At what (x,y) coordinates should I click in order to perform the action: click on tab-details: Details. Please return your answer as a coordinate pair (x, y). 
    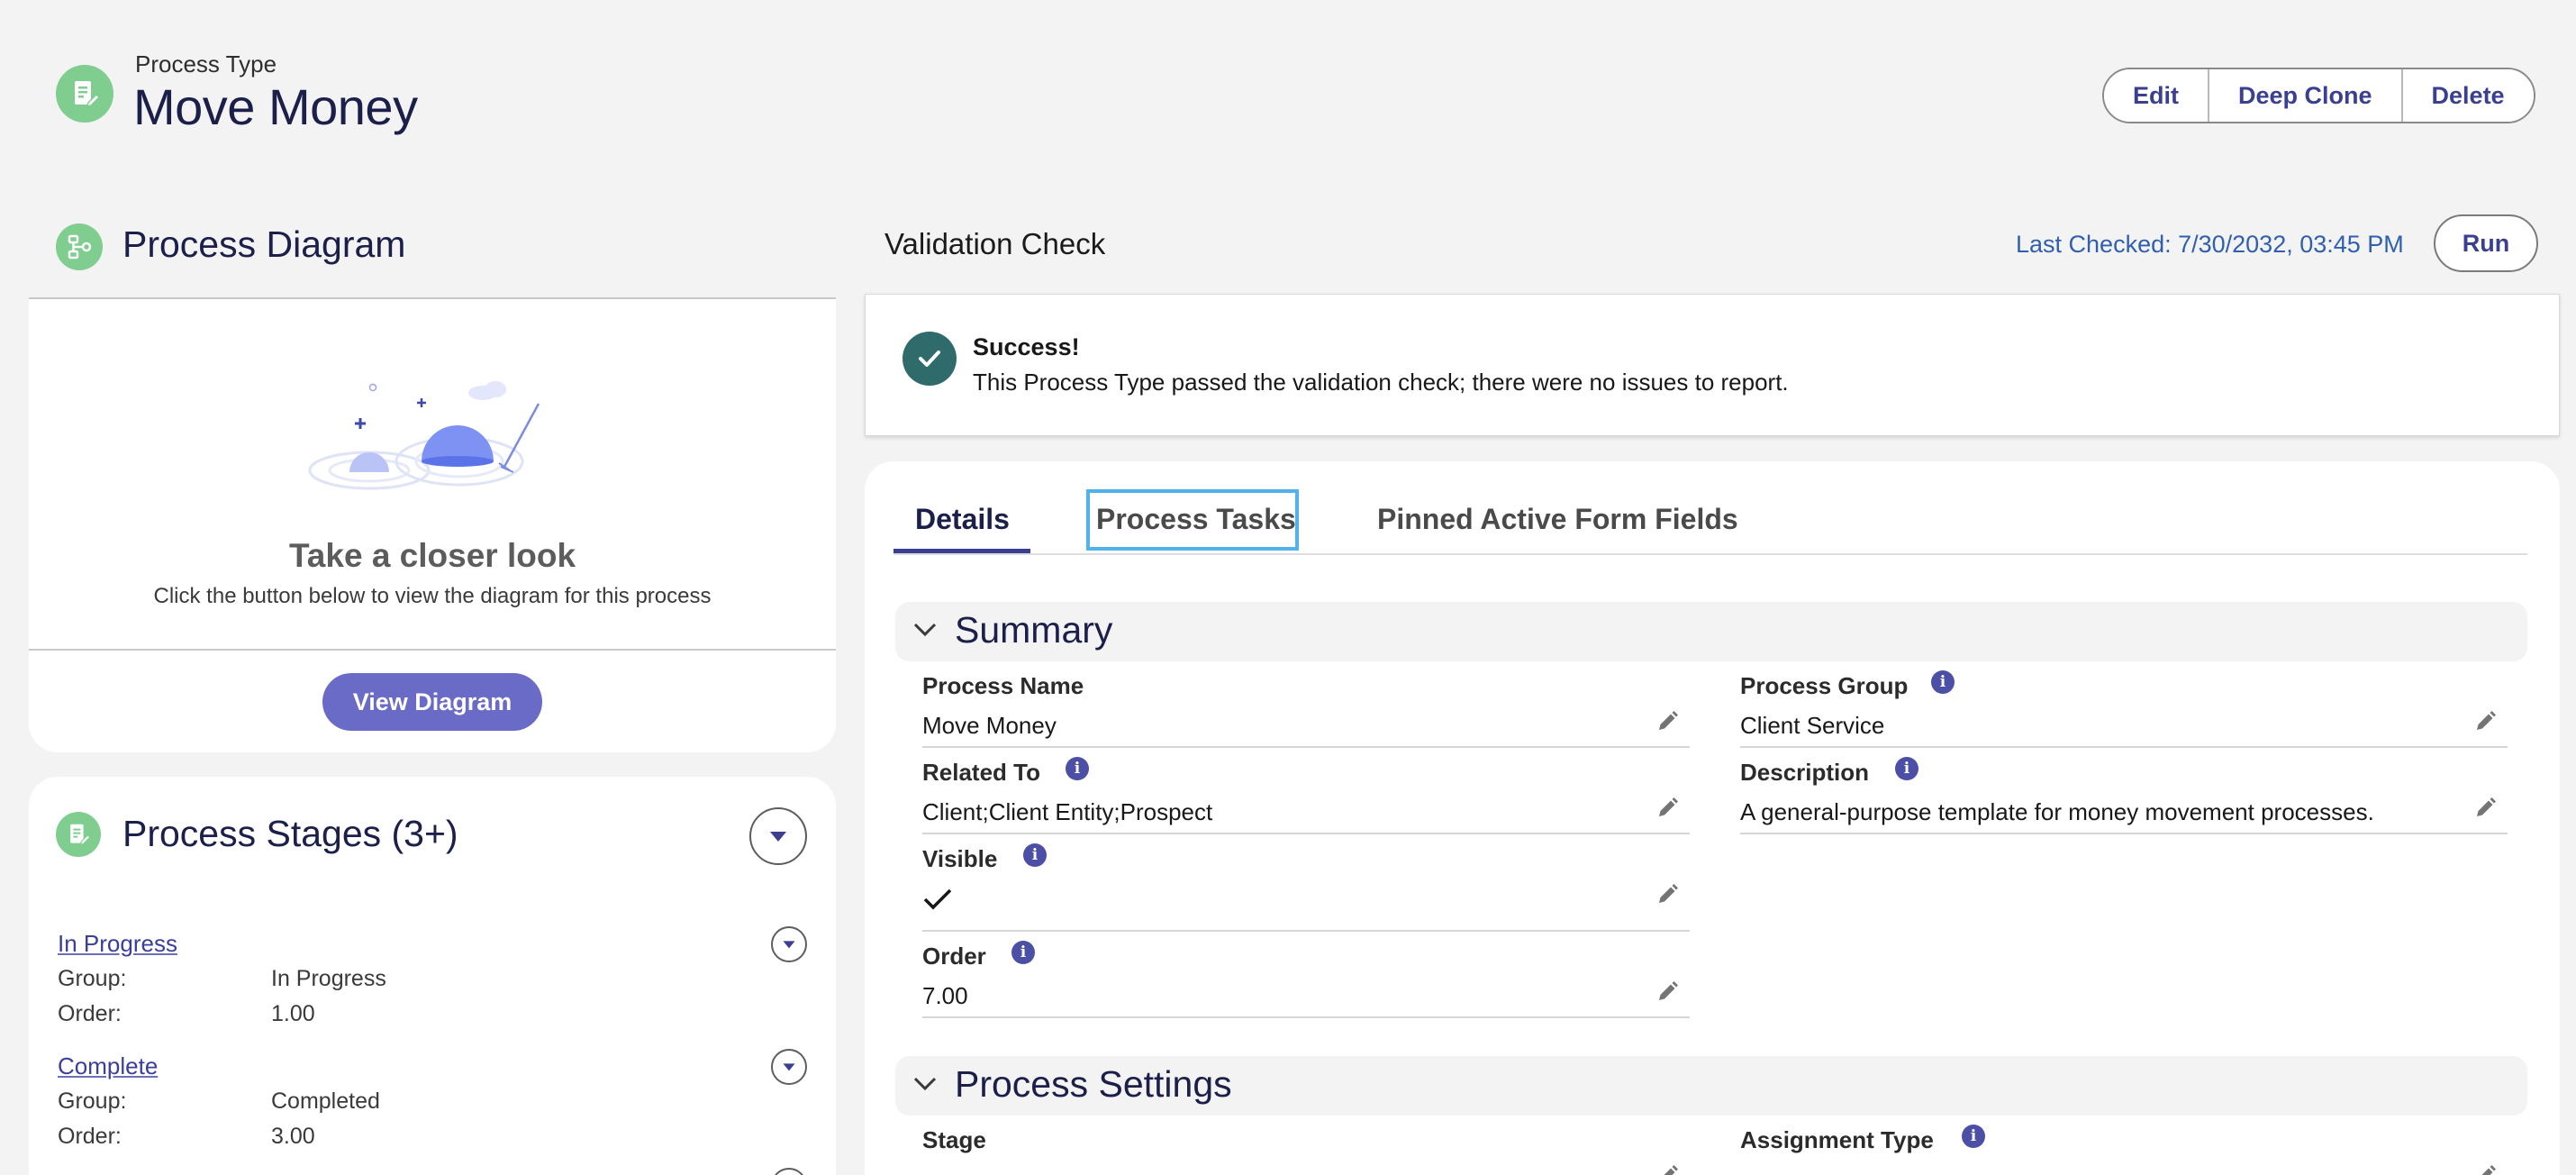
    Looking at the image, I should click on (962, 519).